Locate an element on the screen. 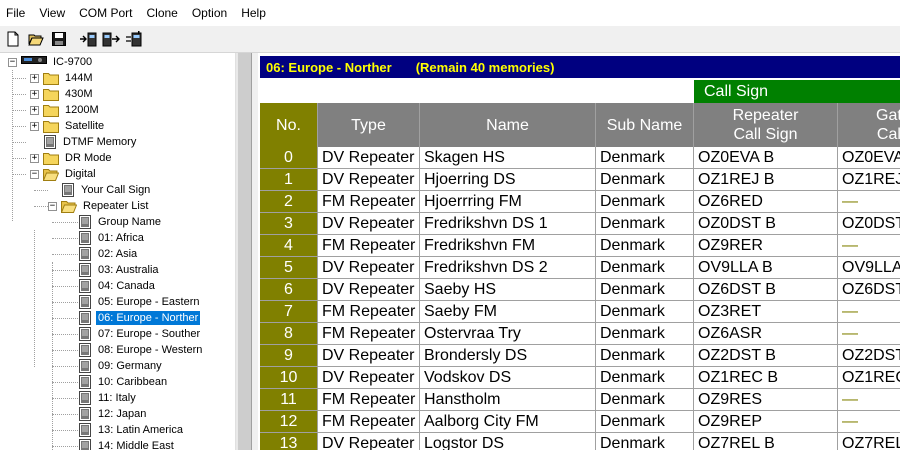 This screenshot has height=450, width=900. tree-item: + Satellite is located at coordinates (68, 126).